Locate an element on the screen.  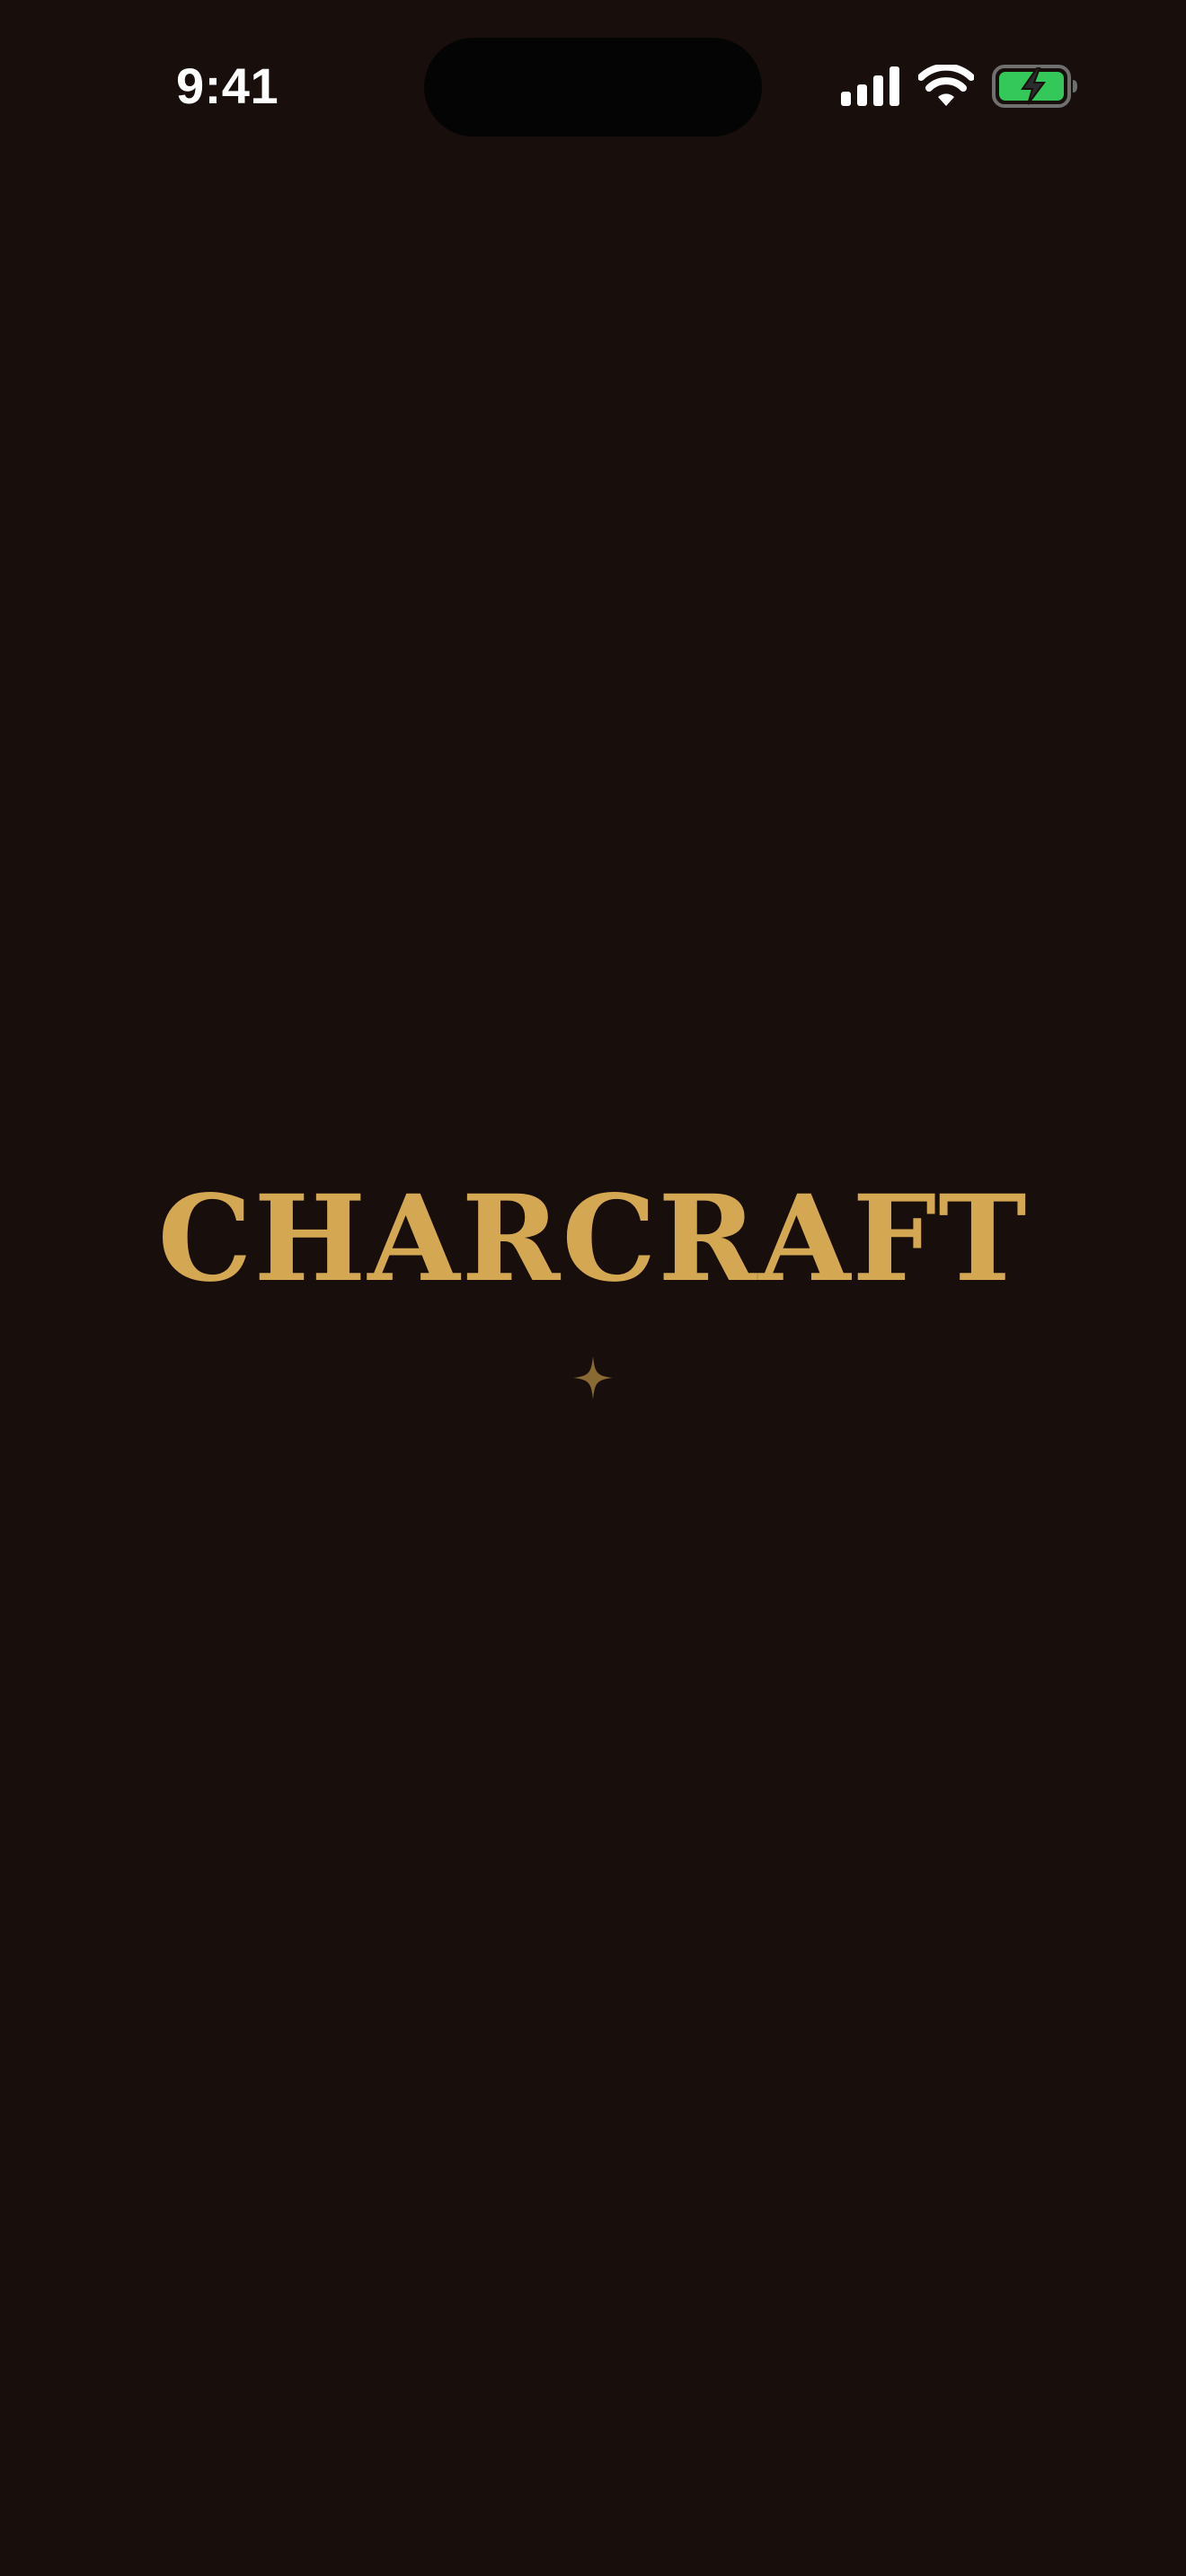
sparkle-icon is located at coordinates (593, 1377).